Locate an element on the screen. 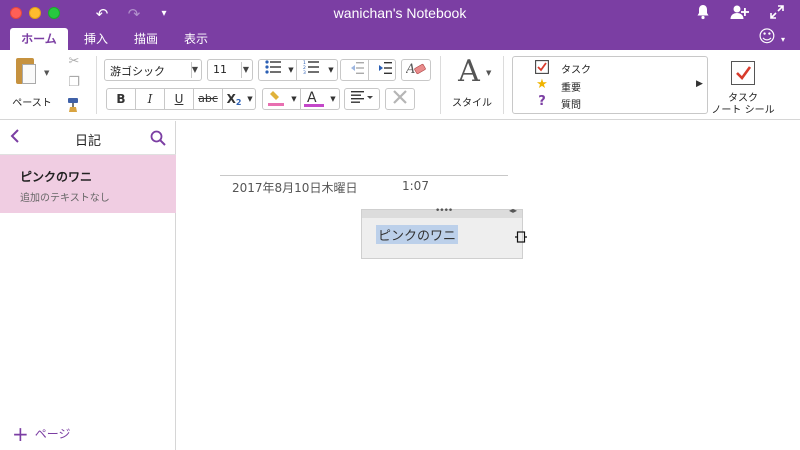  section-header: 日記 is located at coordinates (88, 138).